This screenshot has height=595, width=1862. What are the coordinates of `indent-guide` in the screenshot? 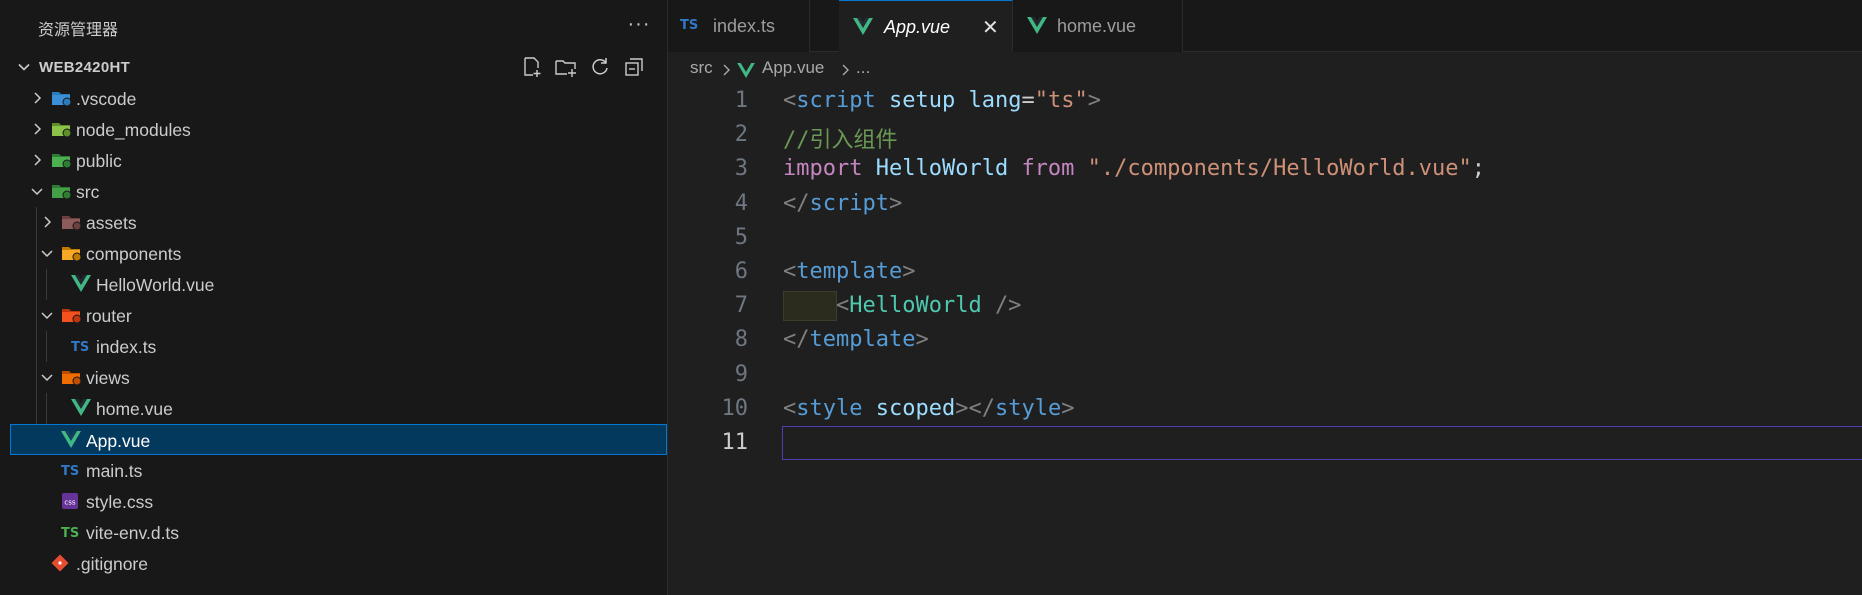 It's located at (46, 346).